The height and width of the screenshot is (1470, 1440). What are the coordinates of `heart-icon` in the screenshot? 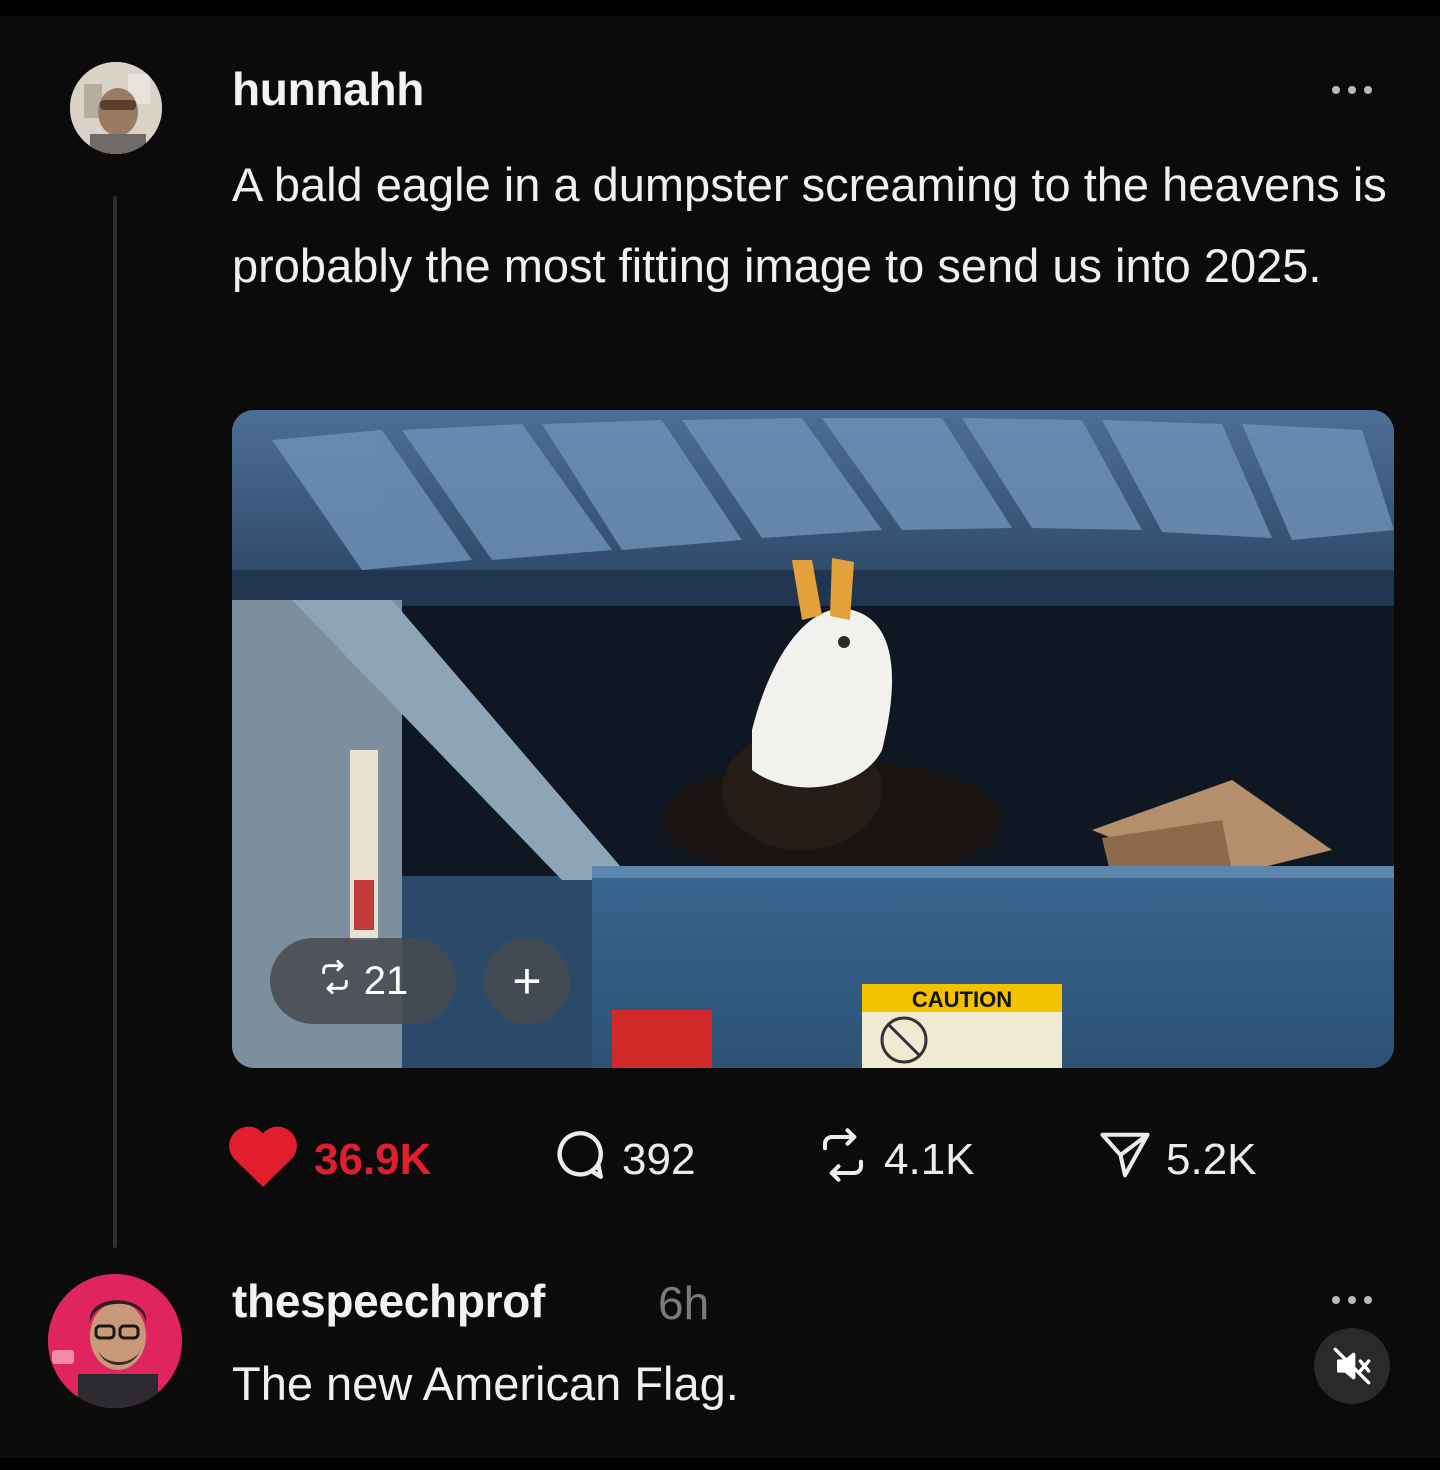 It's located at (263, 1160).